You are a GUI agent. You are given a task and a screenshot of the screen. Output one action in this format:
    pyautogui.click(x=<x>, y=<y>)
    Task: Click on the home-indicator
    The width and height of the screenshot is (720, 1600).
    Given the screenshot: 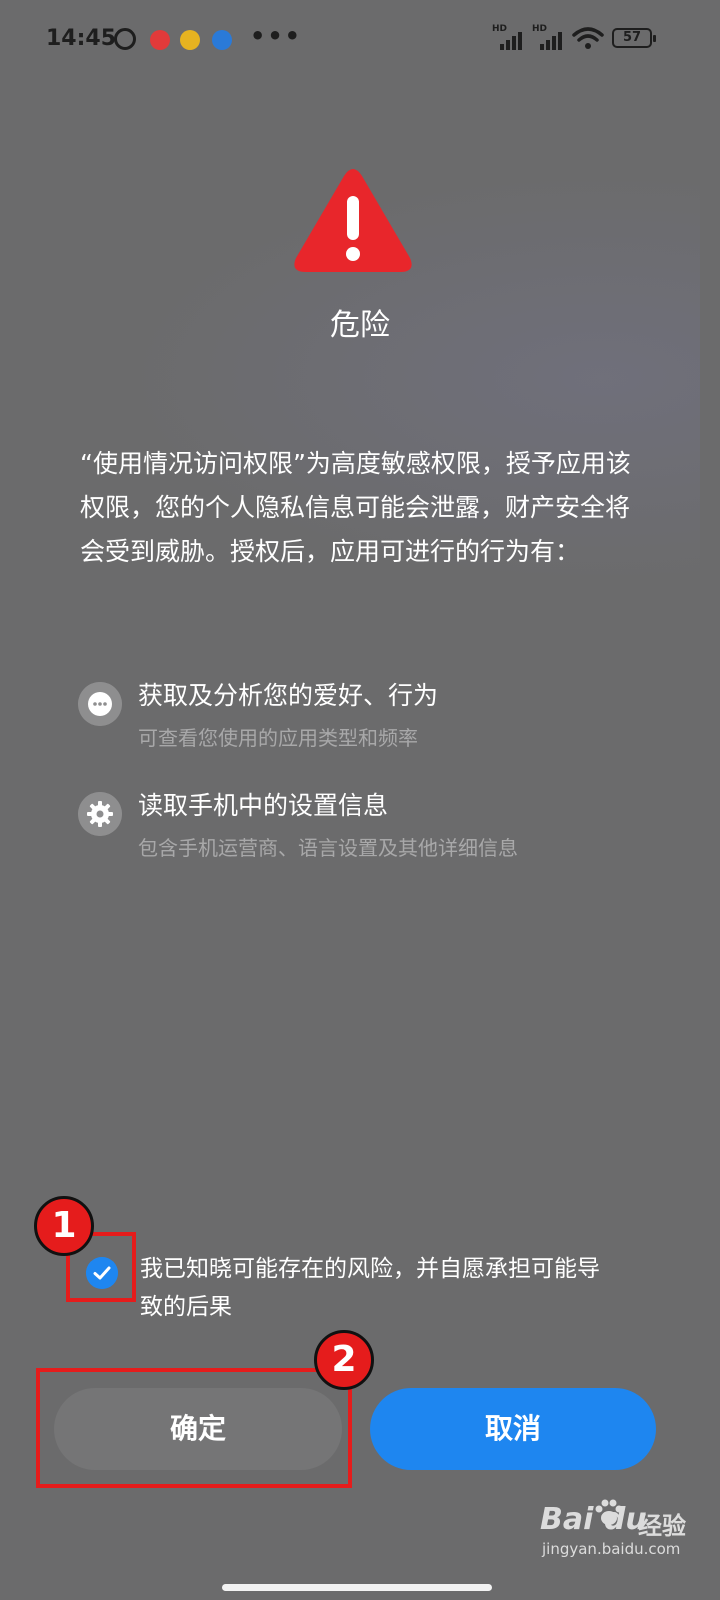 What is the action you would take?
    pyautogui.click(x=357, y=1587)
    